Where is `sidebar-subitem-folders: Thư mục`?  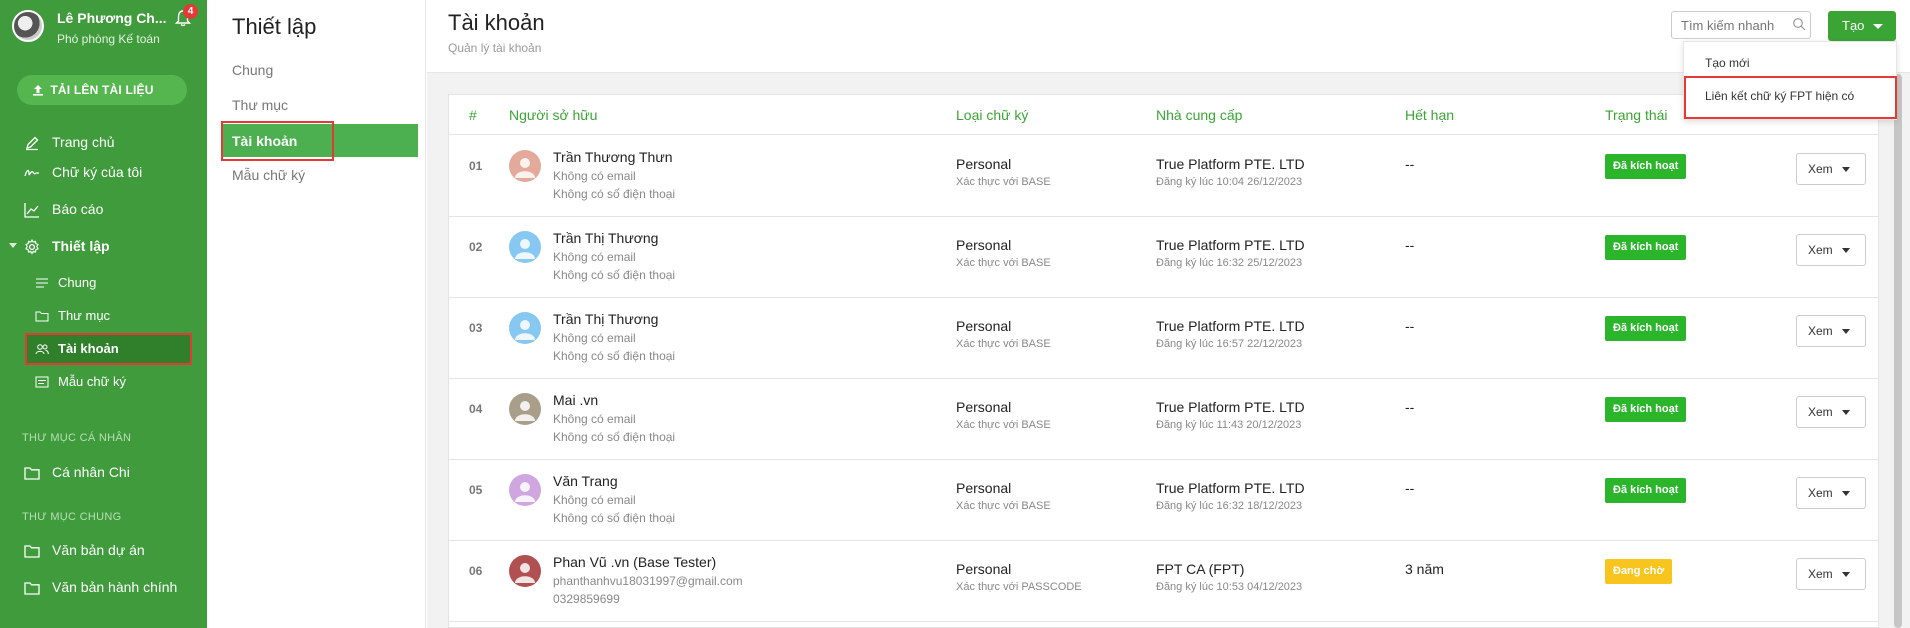
sidebar-subitem-folders: Thư mục is located at coordinates (103, 316).